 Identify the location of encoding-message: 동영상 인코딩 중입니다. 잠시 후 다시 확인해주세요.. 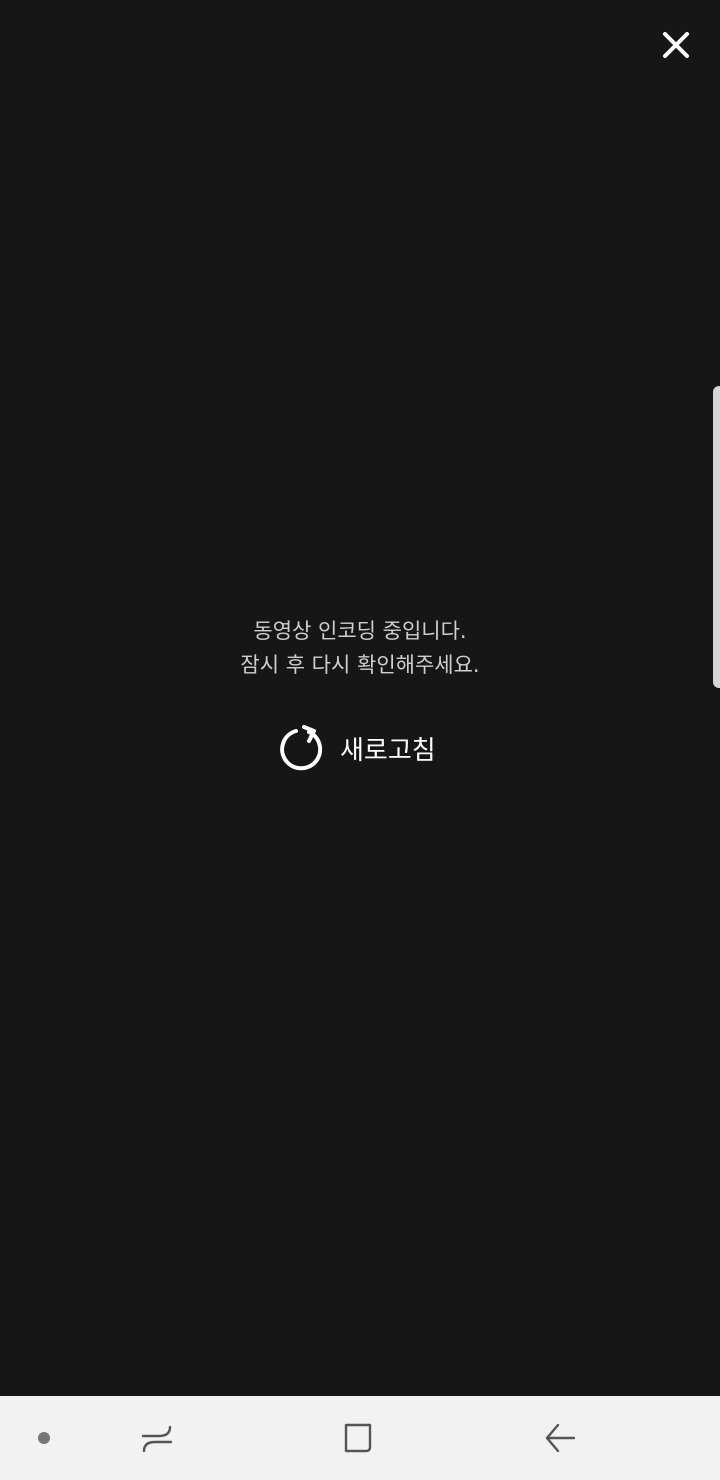
(360, 648).